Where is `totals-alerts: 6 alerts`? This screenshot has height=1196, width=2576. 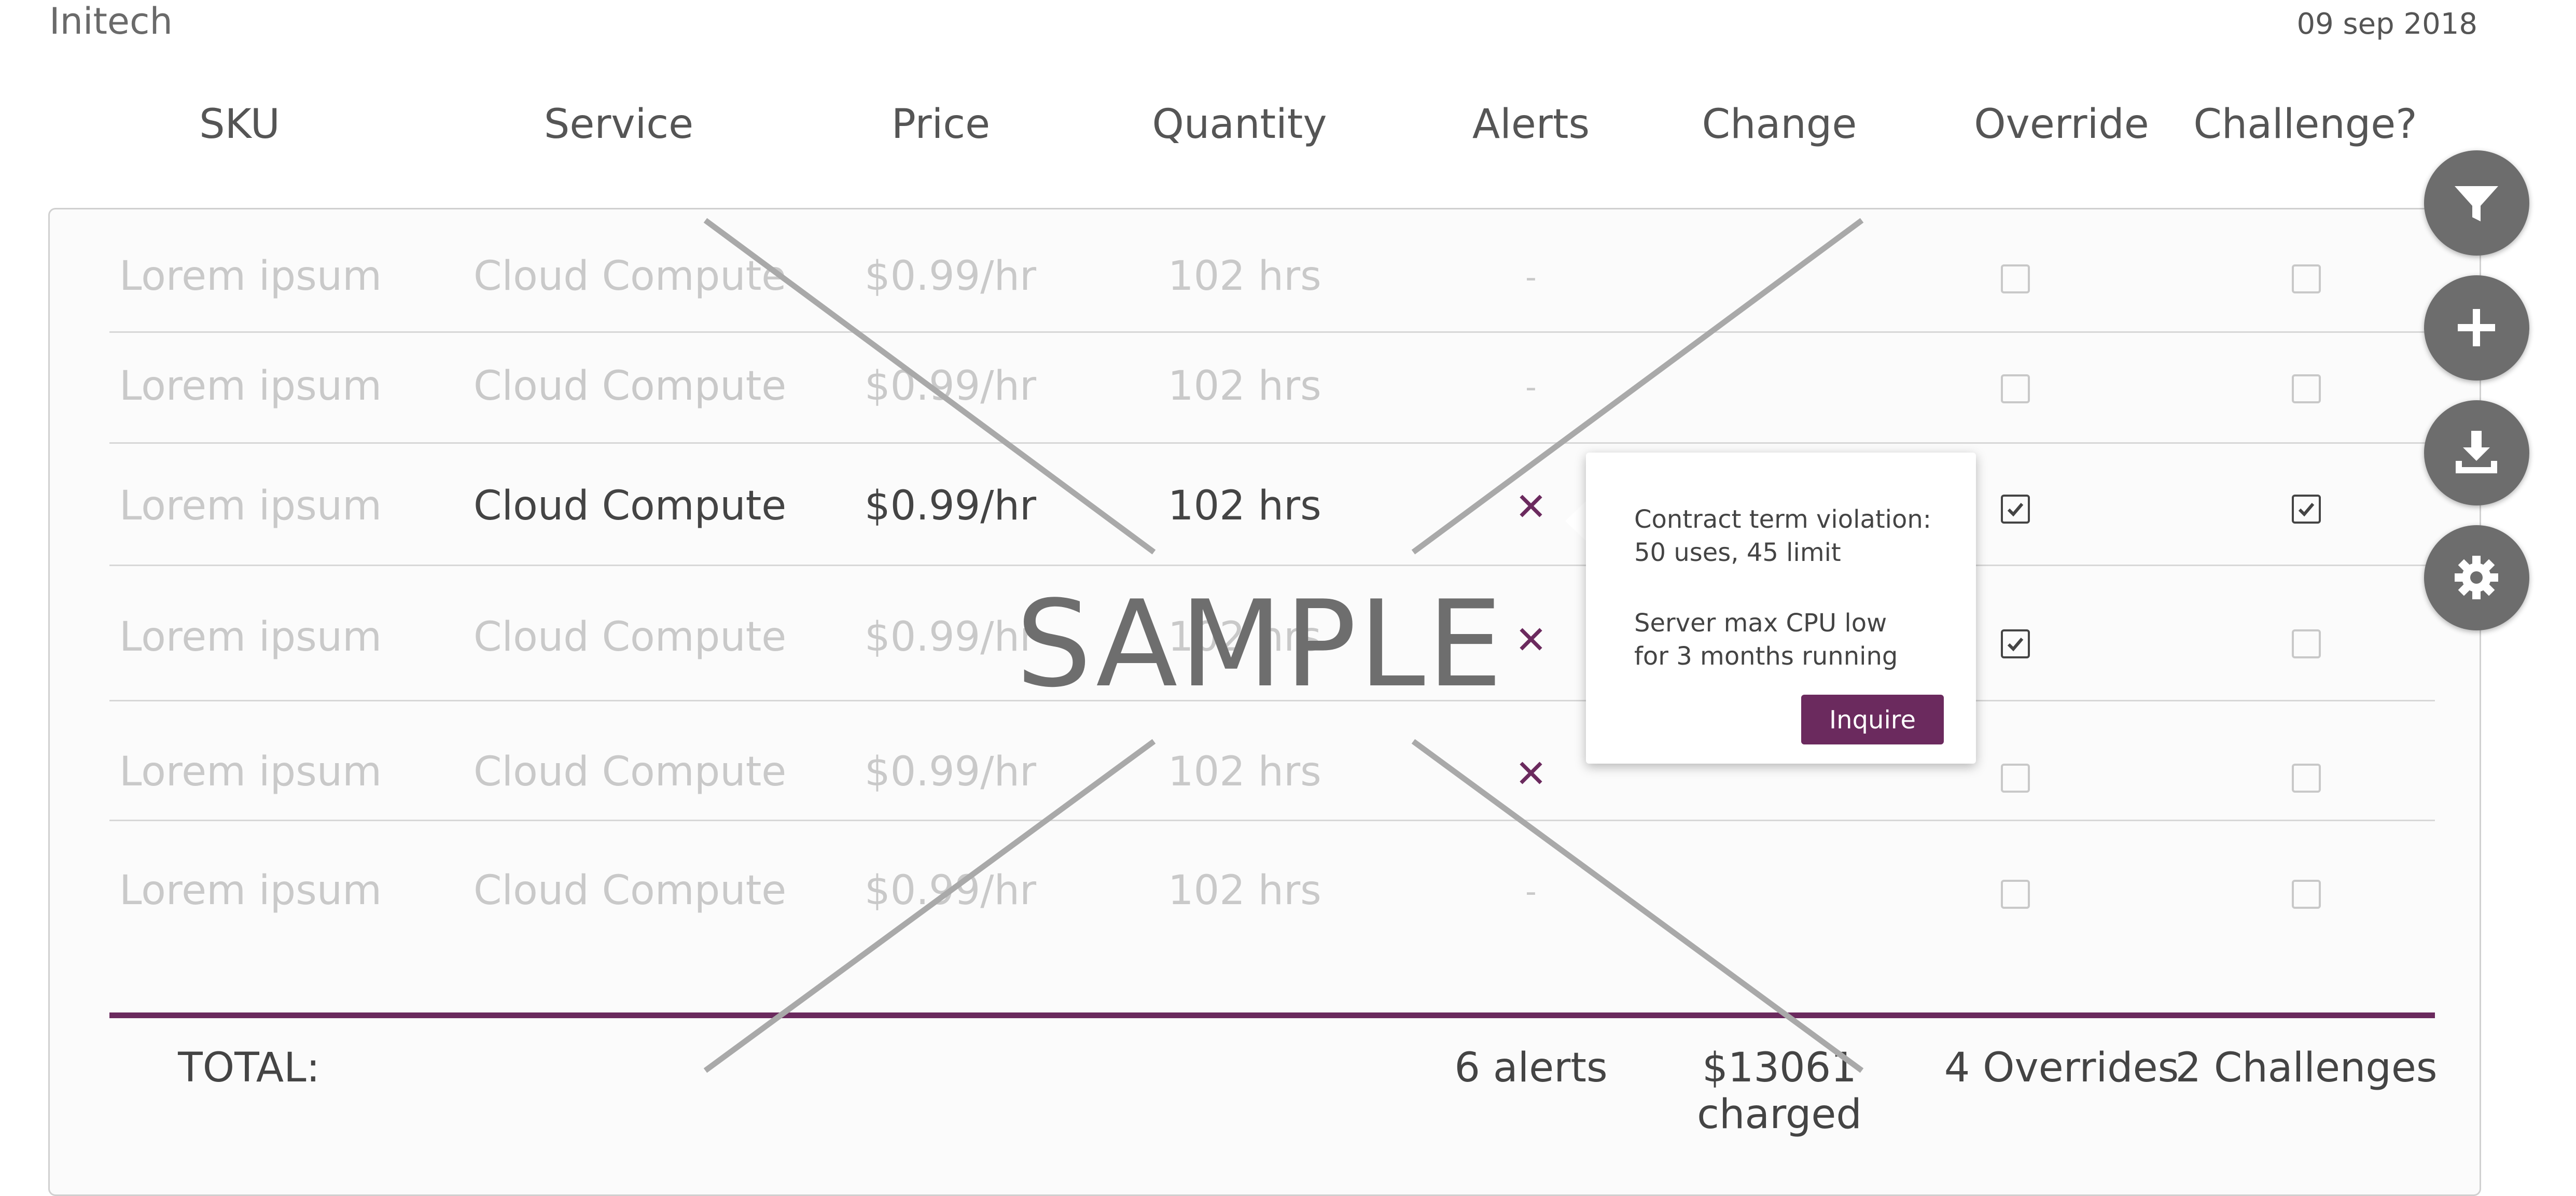
totals-alerts: 6 alerts is located at coordinates (1531, 1068).